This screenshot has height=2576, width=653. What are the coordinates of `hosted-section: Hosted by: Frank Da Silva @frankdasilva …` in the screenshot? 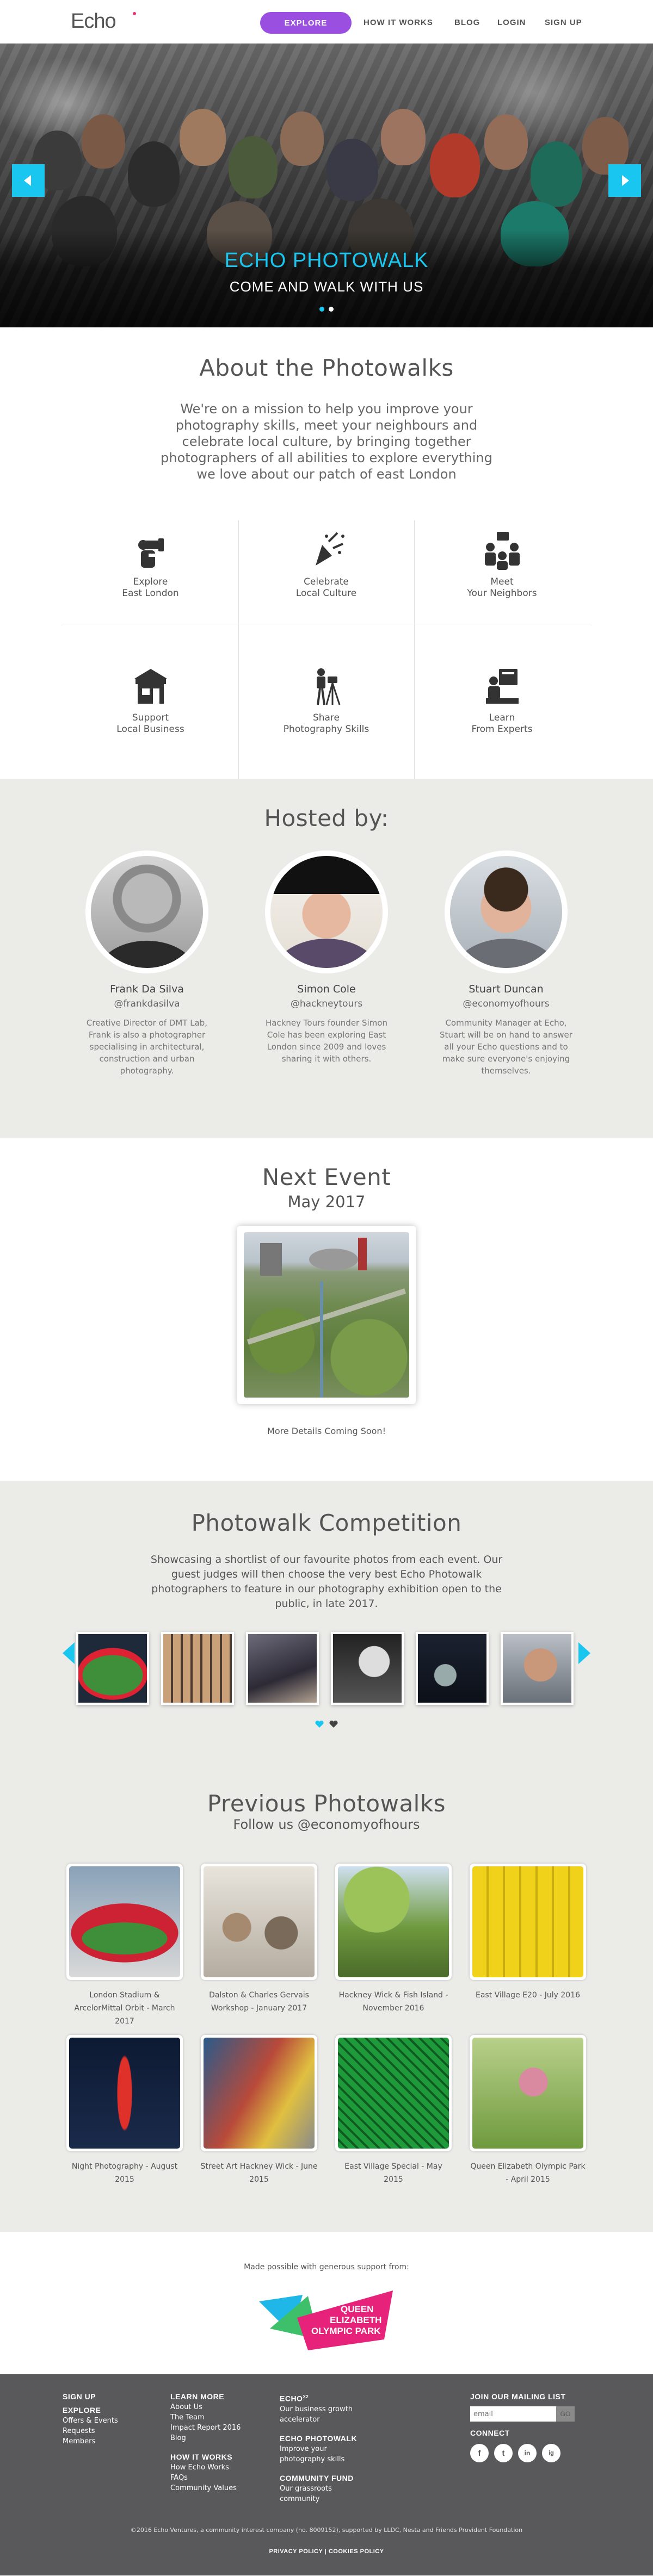 It's located at (326, 959).